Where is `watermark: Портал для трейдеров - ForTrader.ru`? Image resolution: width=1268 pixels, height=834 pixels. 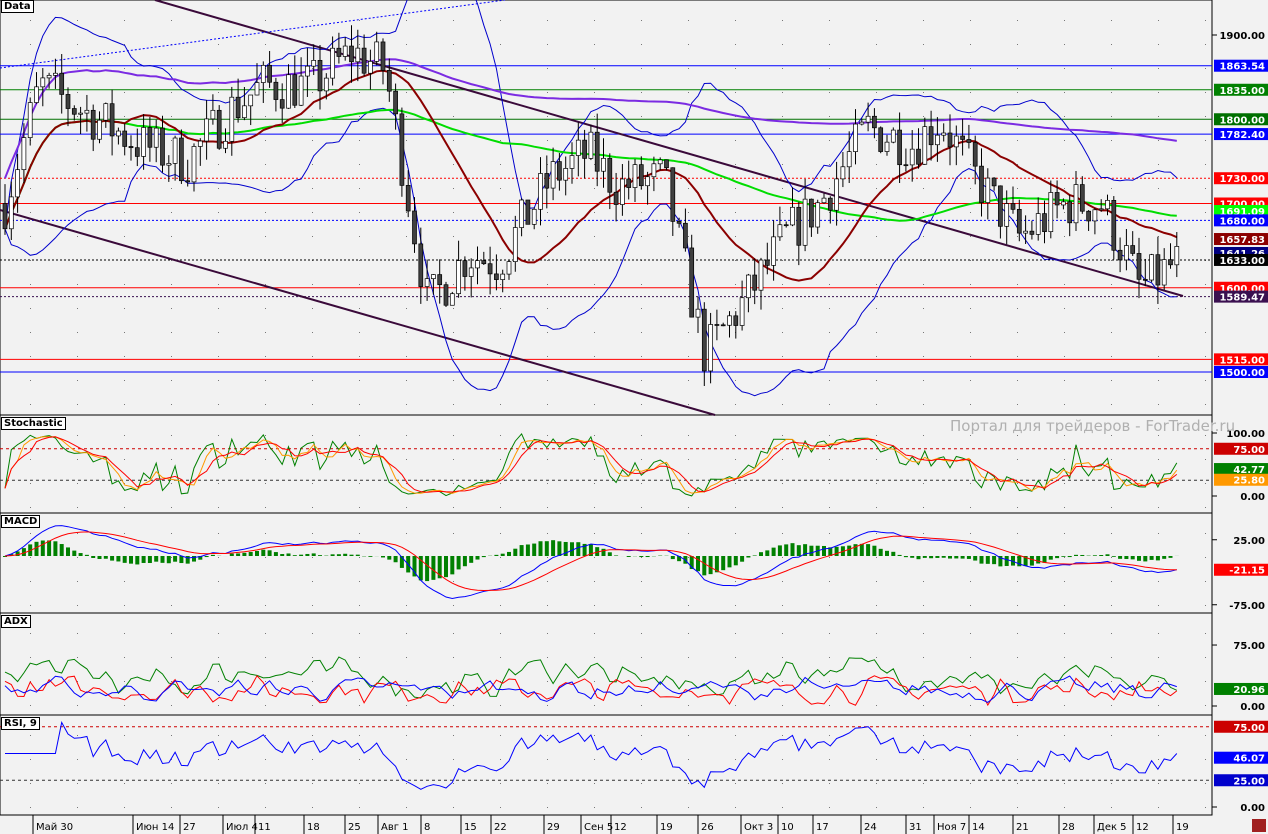
watermark: Портал для трейдеров - ForTrader.ru is located at coordinates (1093, 426).